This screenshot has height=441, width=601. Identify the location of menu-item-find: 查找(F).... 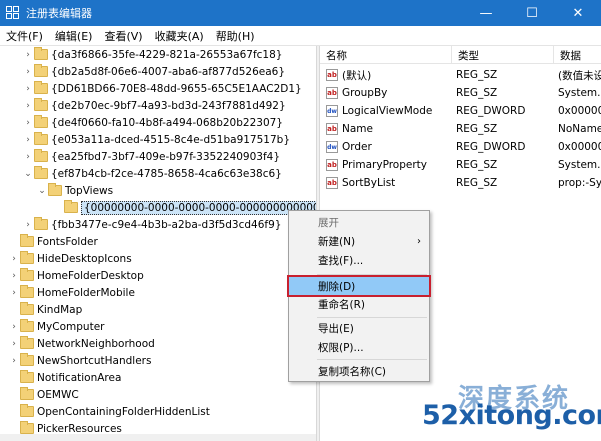
(359, 260).